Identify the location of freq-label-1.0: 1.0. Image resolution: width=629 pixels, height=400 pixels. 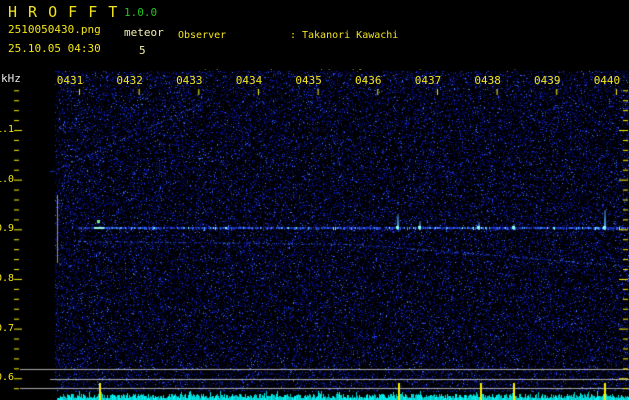
(7, 179).